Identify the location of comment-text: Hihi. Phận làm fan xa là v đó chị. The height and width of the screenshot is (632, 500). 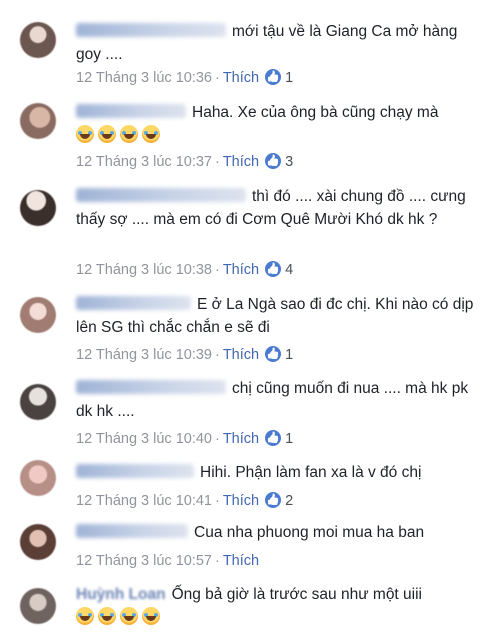
(311, 472).